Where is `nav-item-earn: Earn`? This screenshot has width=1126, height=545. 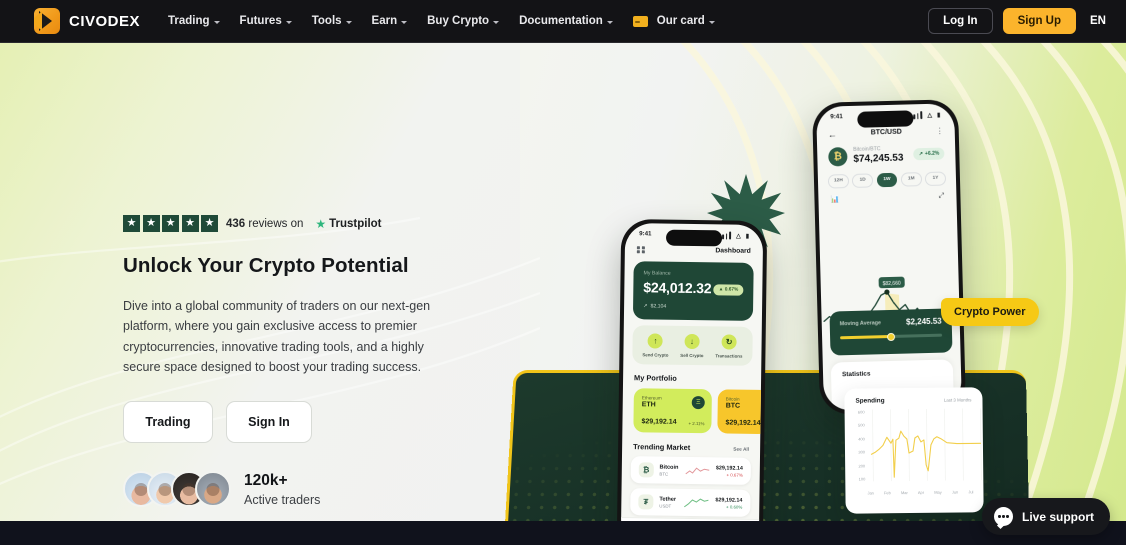 nav-item-earn: Earn is located at coordinates (390, 21).